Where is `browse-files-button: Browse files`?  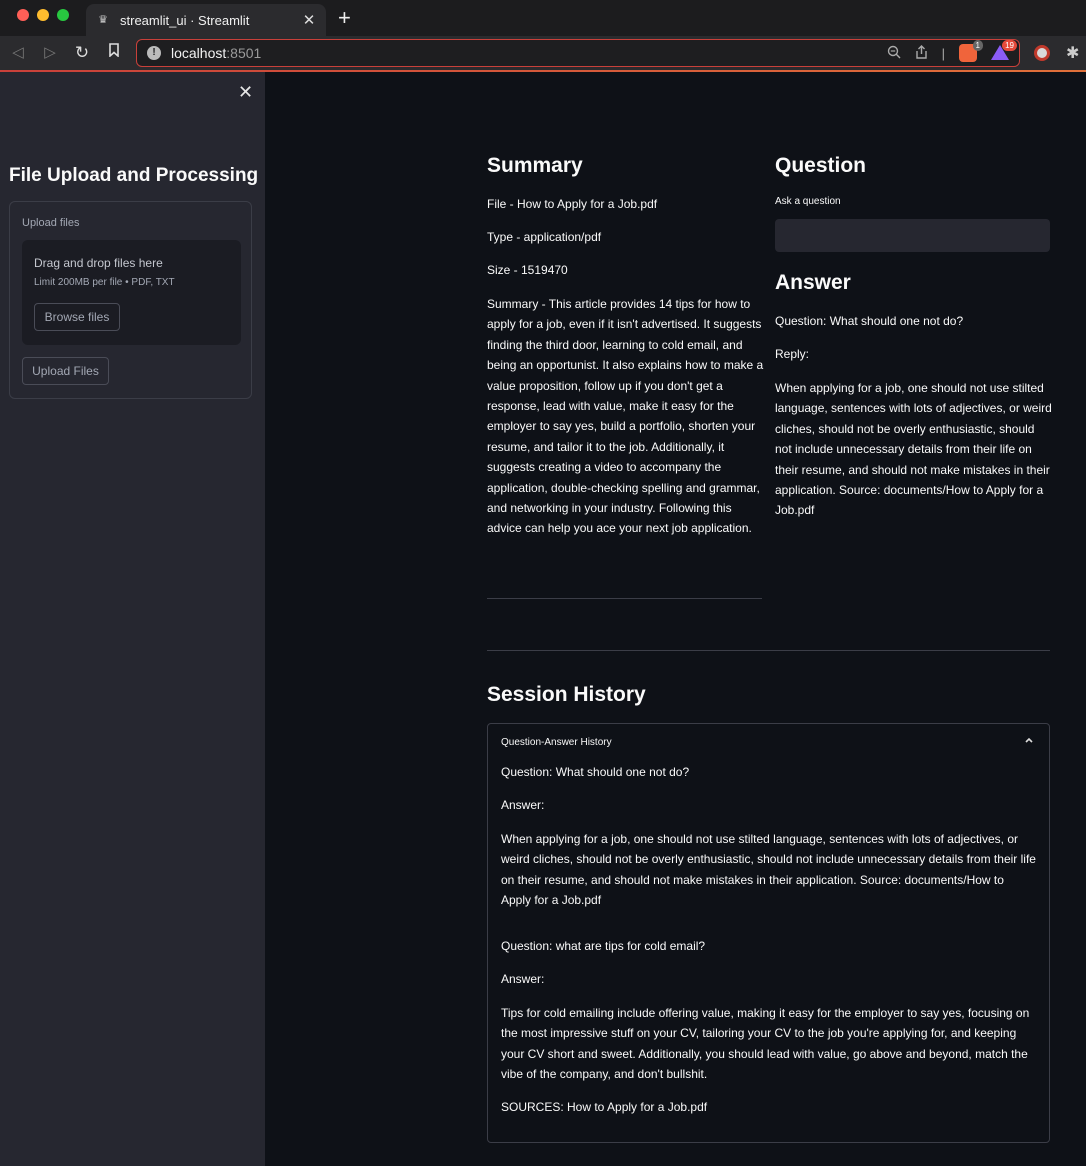 browse-files-button: Browse files is located at coordinates (77, 317).